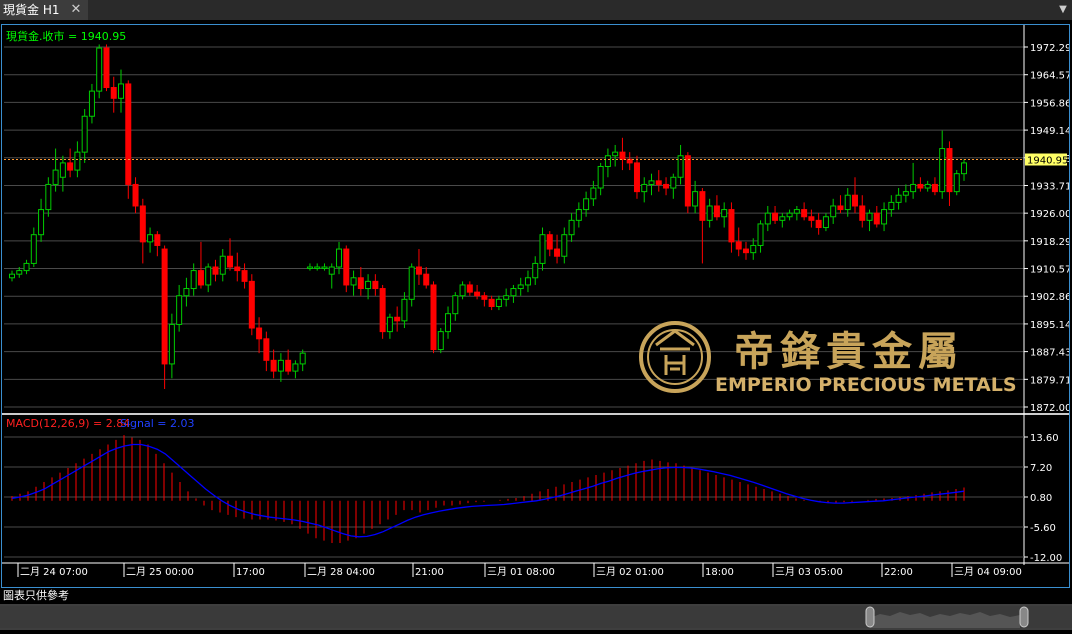 This screenshot has width=1072, height=634. What do you see at coordinates (1043, 528) in the screenshot?
I see `macd-tick-label: -5.60` at bounding box center [1043, 528].